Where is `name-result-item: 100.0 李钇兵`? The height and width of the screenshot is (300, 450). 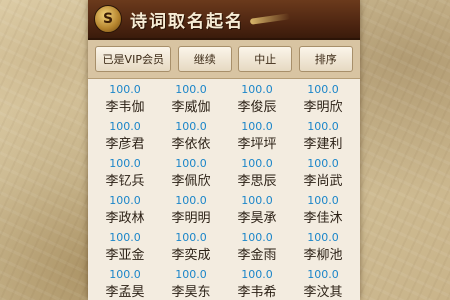
name-result-item: 100.0 李钇兵 is located at coordinates (125, 173).